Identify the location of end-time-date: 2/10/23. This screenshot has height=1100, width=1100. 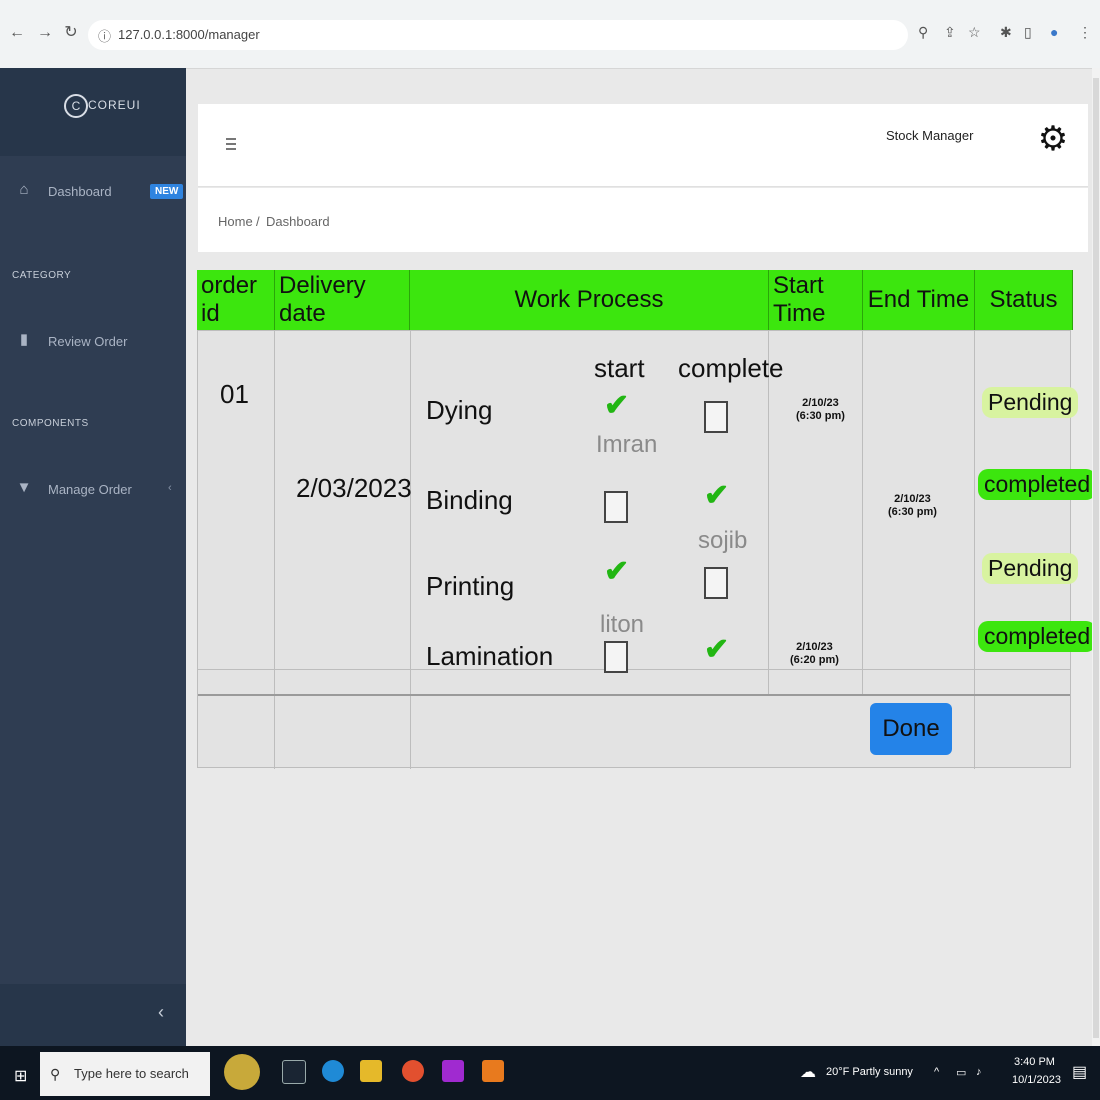
(912, 499).